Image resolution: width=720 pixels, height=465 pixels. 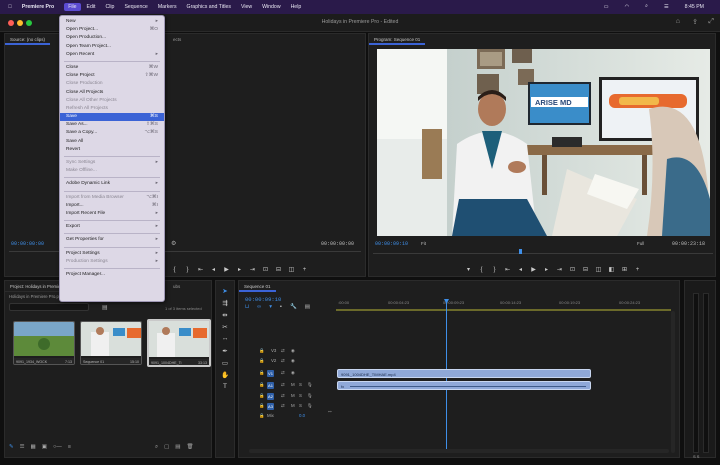 What do you see at coordinates (694, 7) in the screenshot?
I see `clock: 8:45 PM` at bounding box center [694, 7].